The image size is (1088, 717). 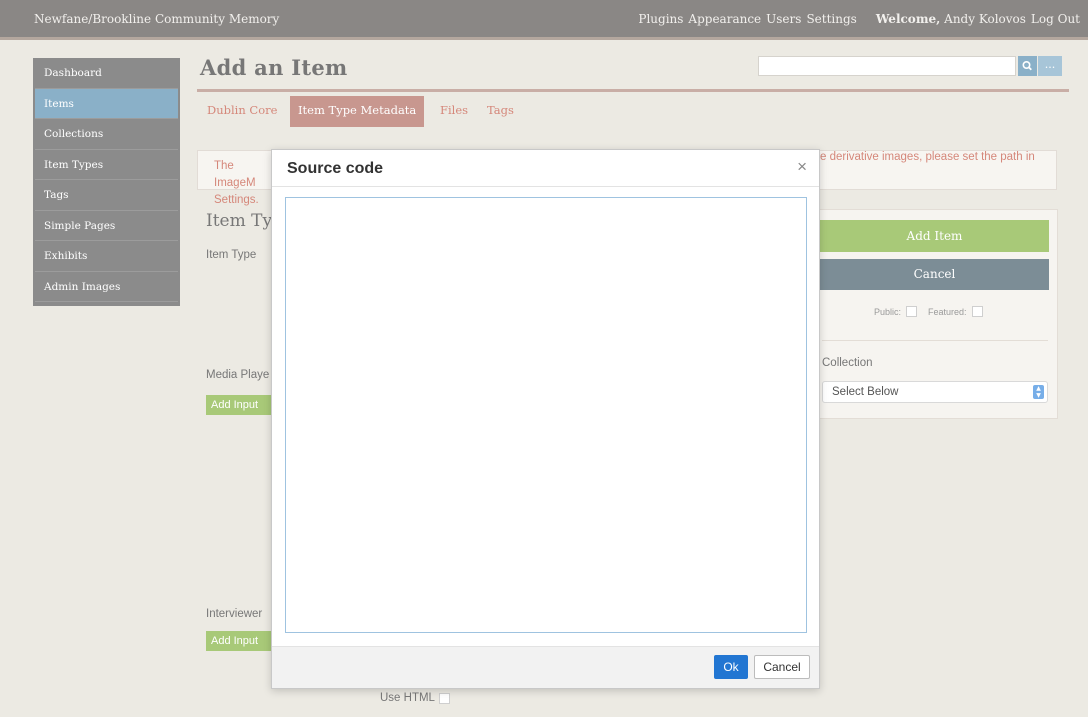 I want to click on top-nav-settings: Settings, so click(x=831, y=19).